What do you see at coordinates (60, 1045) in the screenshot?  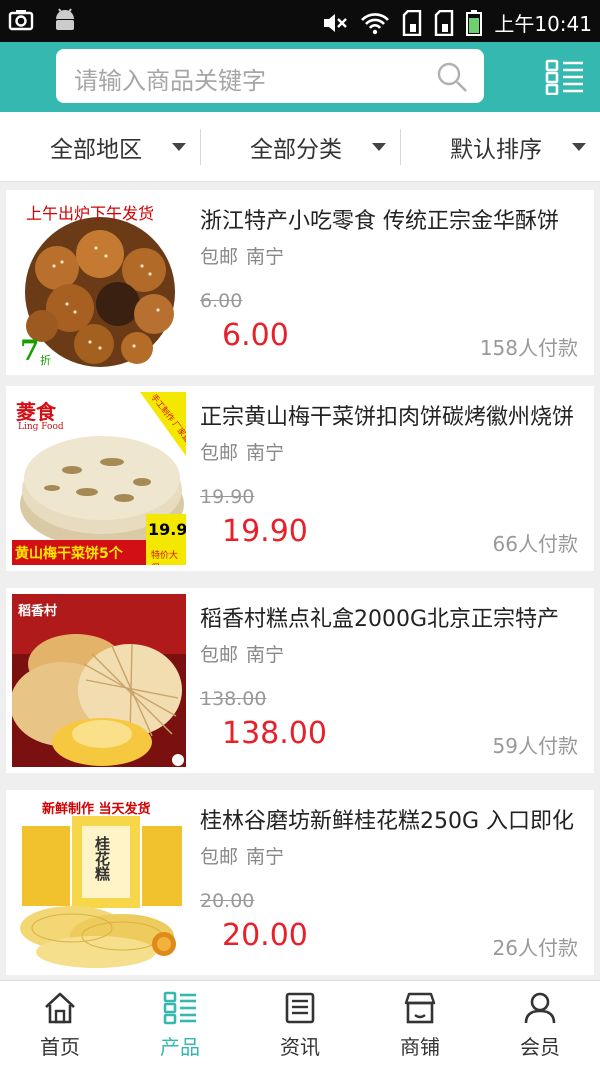 I see `tab-home-label: 首页` at bounding box center [60, 1045].